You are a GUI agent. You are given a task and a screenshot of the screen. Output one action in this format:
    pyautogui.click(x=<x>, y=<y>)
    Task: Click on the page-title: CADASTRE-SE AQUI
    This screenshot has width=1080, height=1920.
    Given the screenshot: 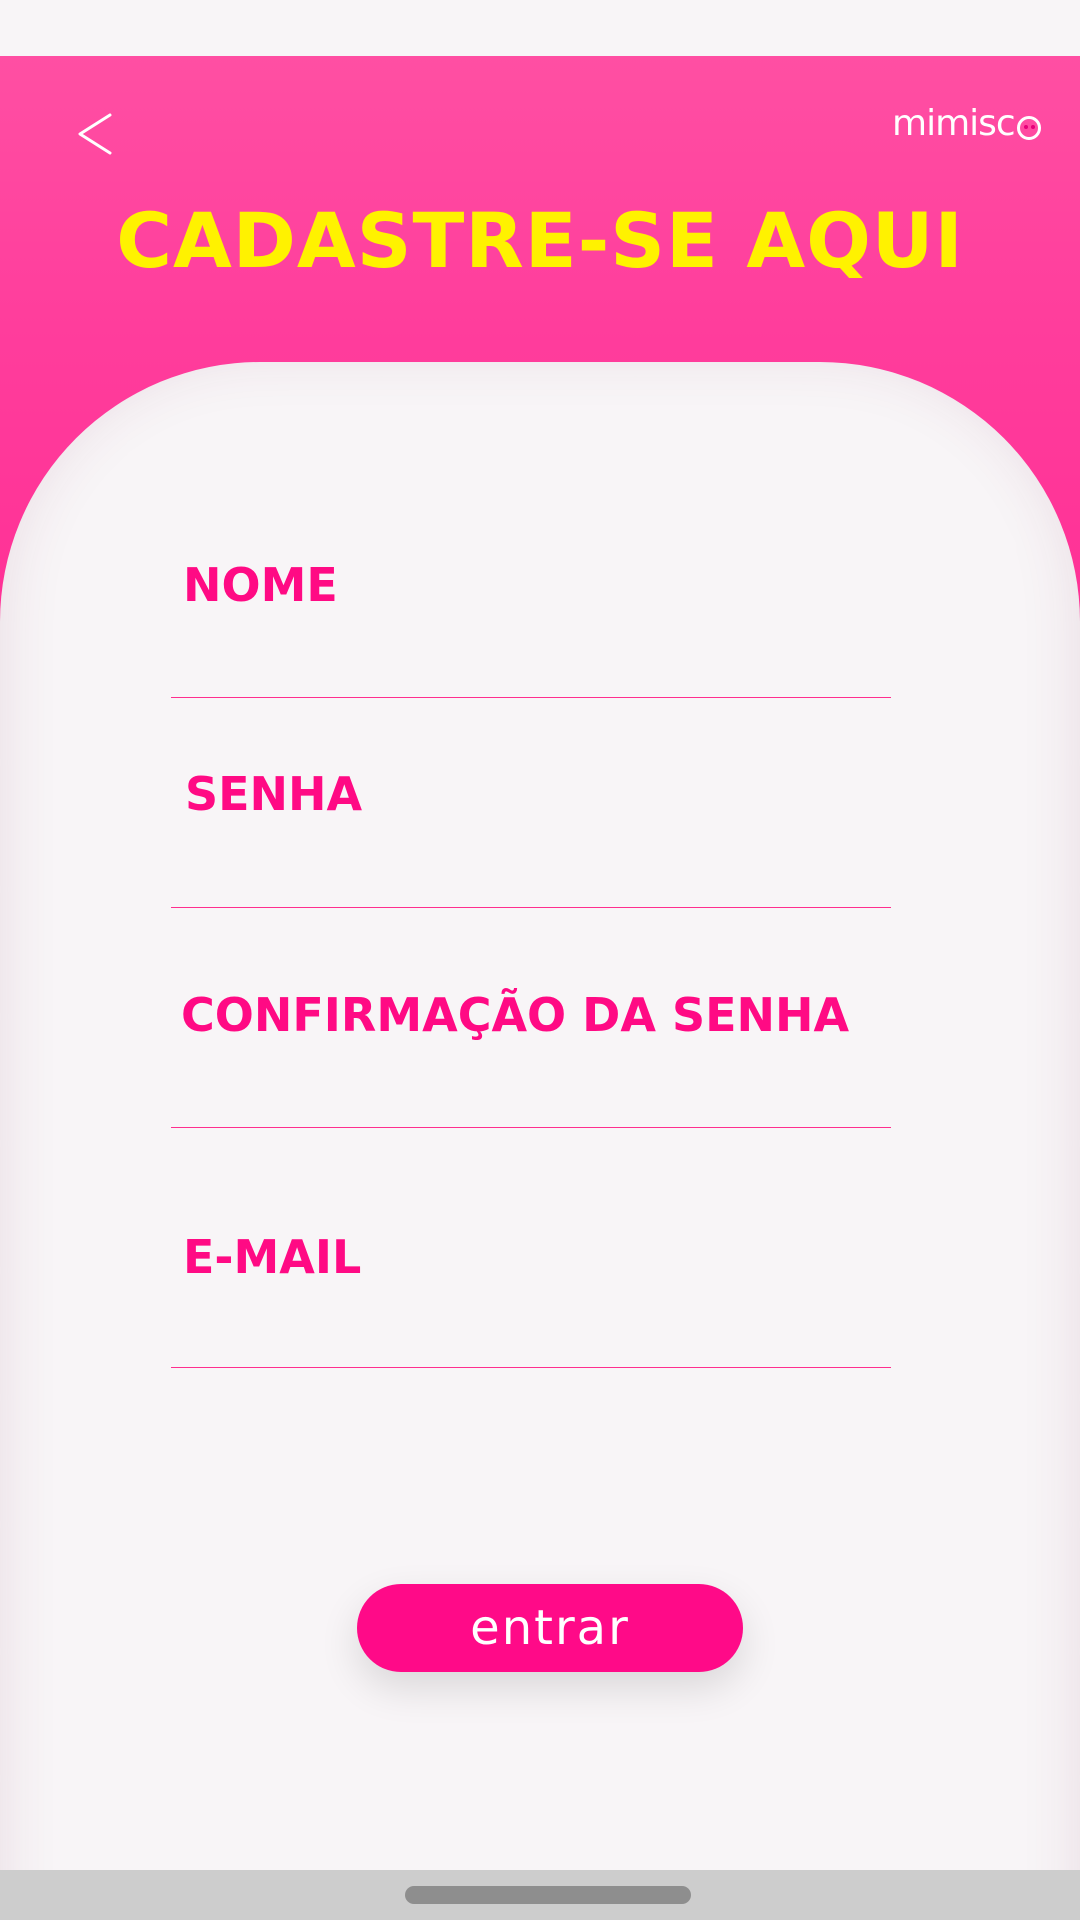 What is the action you would take?
    pyautogui.click(x=540, y=240)
    